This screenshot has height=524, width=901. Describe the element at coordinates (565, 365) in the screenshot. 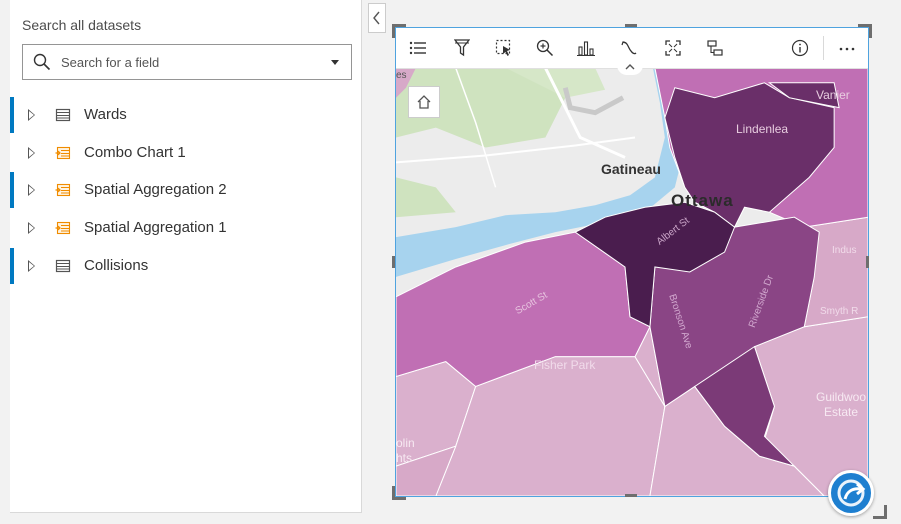

I see `map-label-fisher-park: Fisher Park` at that location.